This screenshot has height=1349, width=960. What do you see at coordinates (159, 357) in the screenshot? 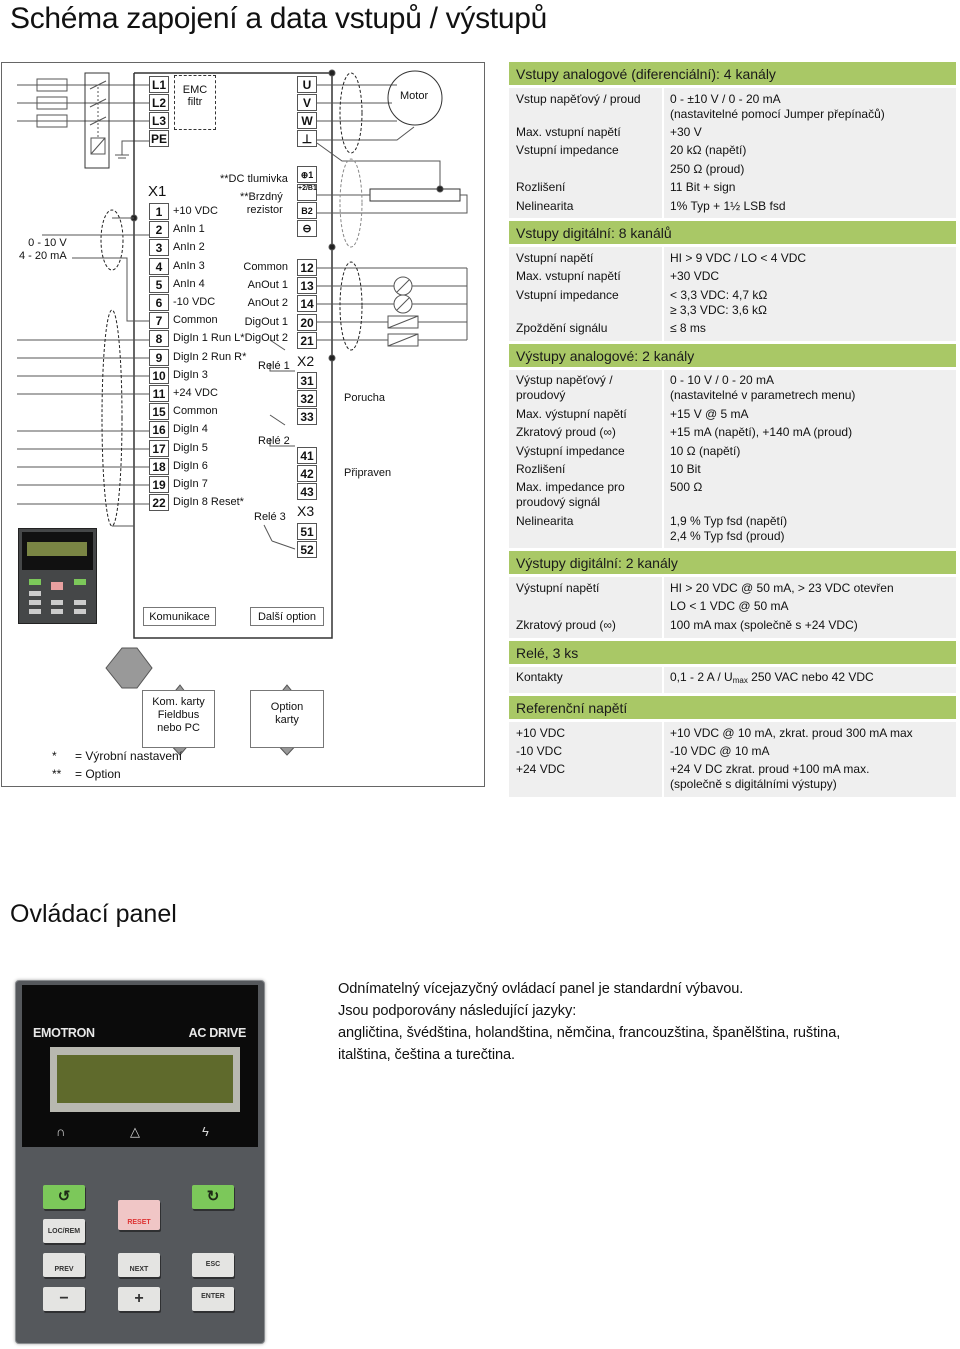
I see `terminal-number: 9` at bounding box center [159, 357].